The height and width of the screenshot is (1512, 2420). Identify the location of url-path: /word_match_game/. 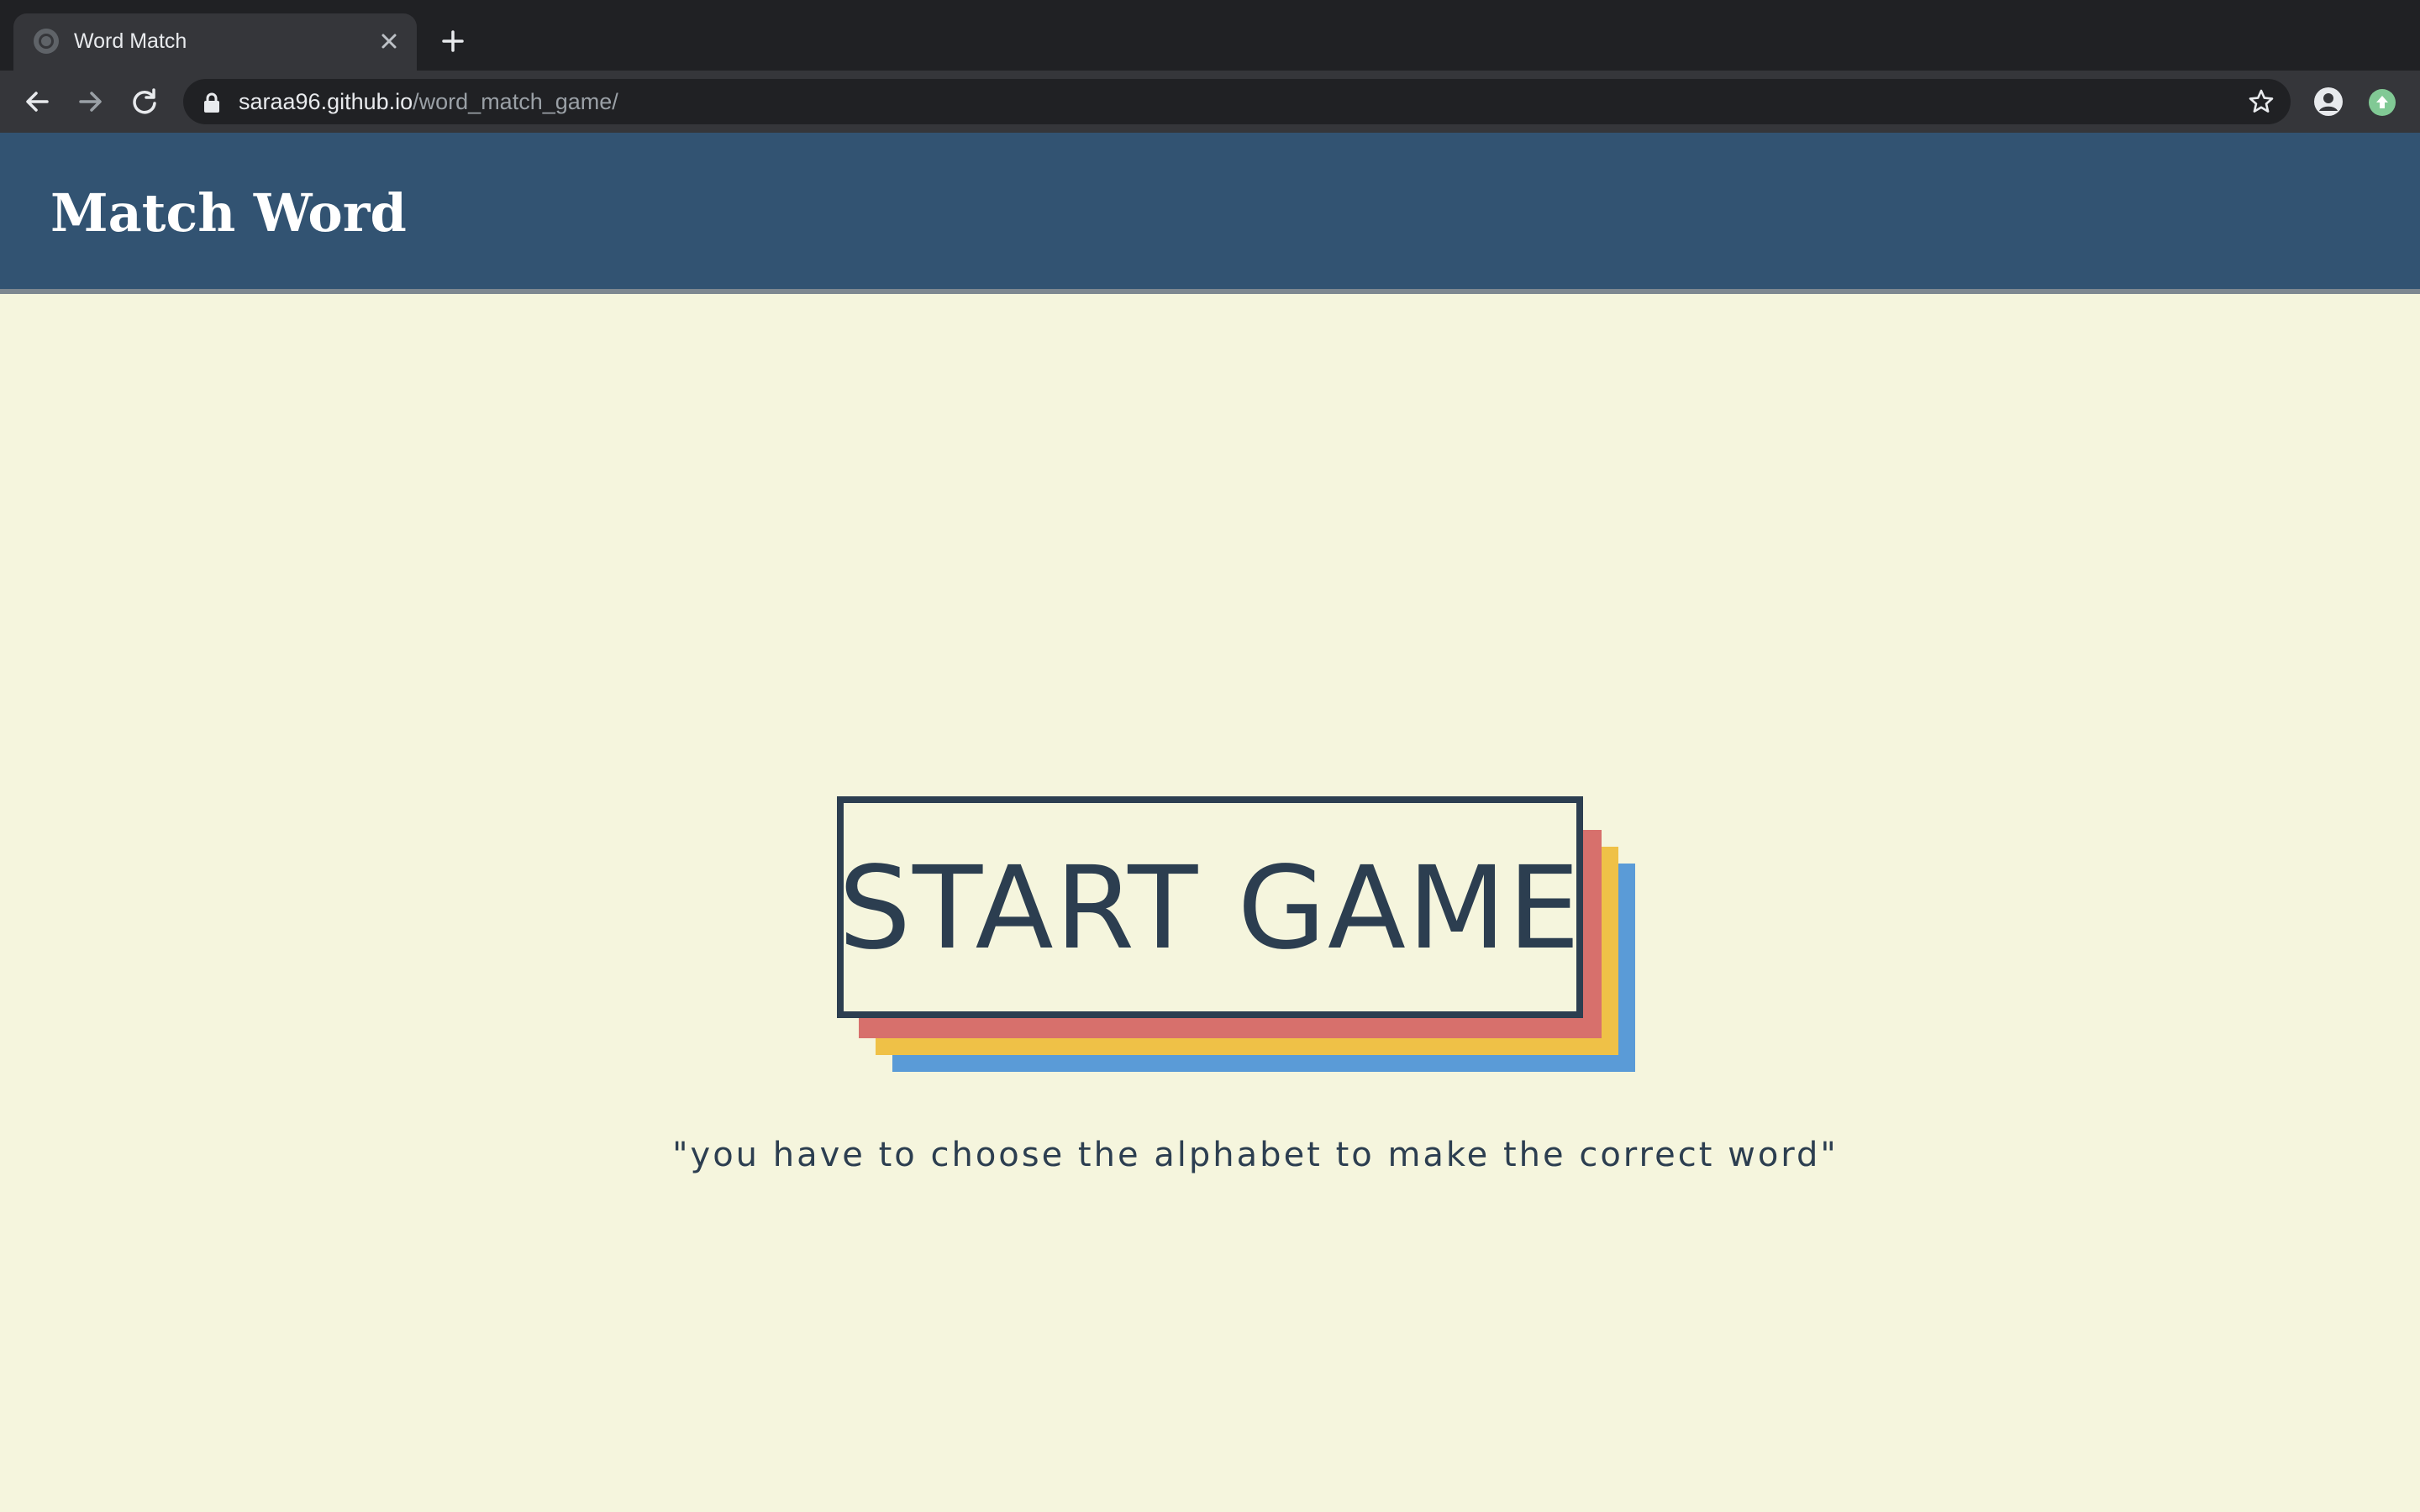
(515, 101).